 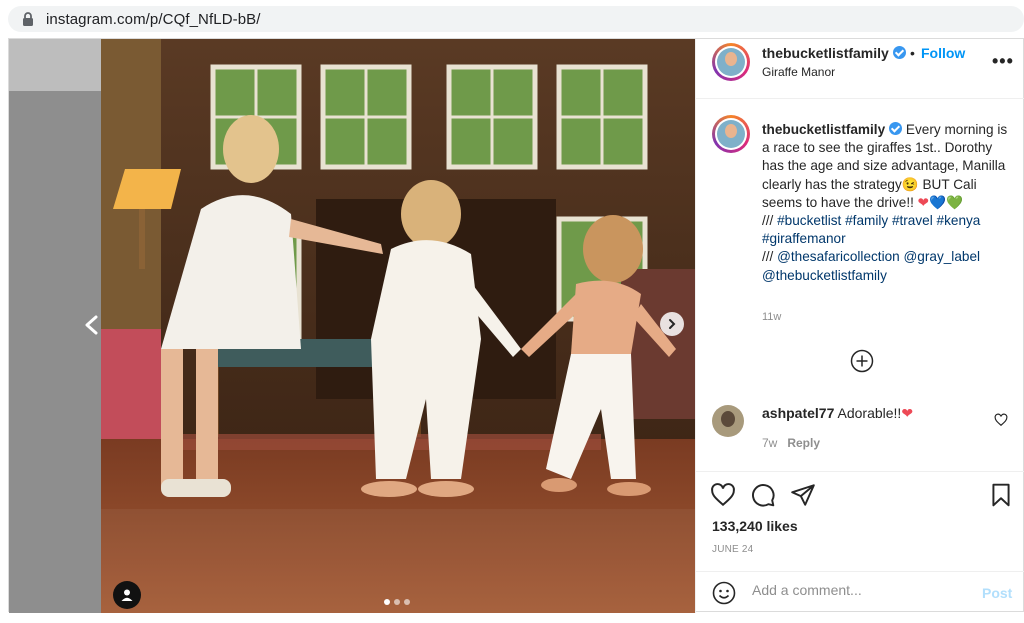 I want to click on follow-button: Follow, so click(x=943, y=53).